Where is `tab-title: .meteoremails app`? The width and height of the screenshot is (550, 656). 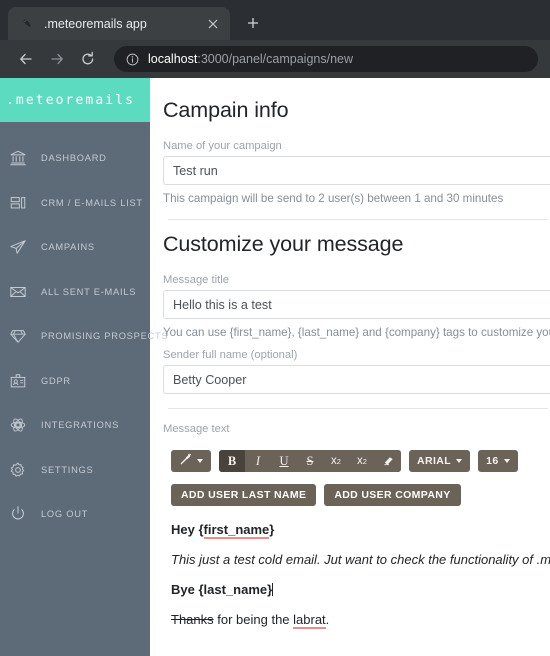
tab-title: .meteoremails app is located at coordinates (95, 23).